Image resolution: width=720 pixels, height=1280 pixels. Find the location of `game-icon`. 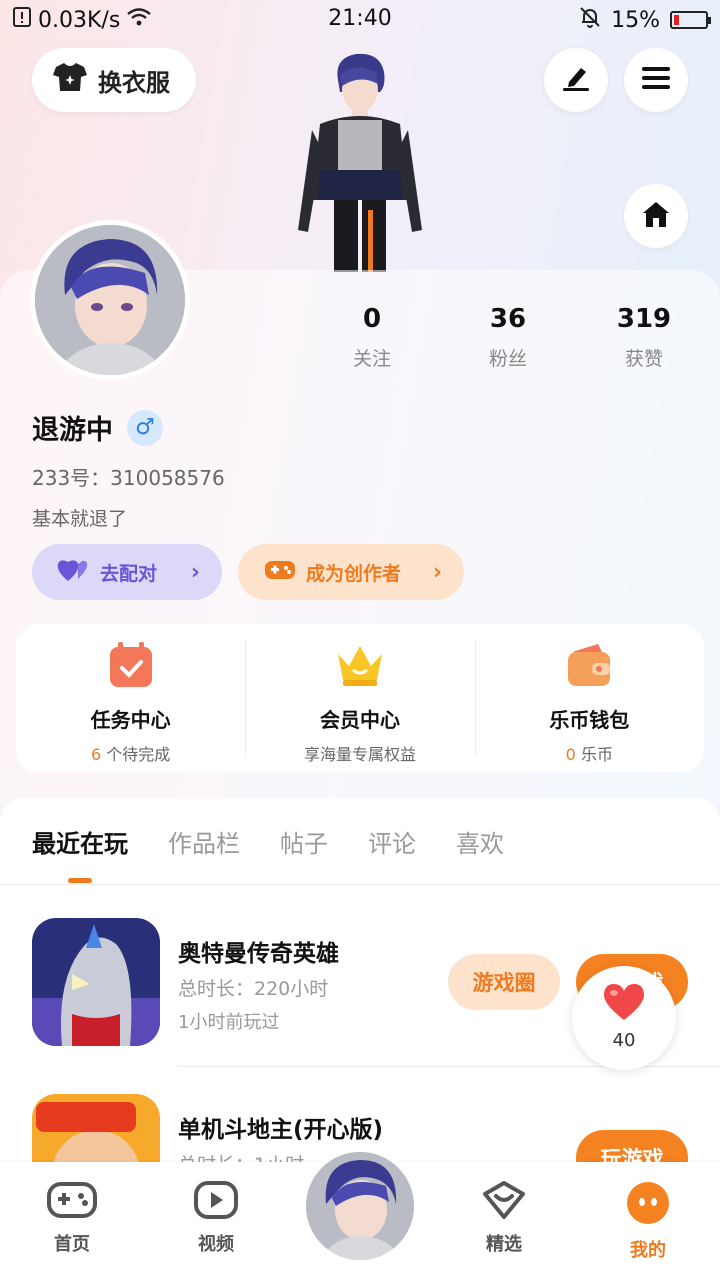

game-icon is located at coordinates (96, 982).